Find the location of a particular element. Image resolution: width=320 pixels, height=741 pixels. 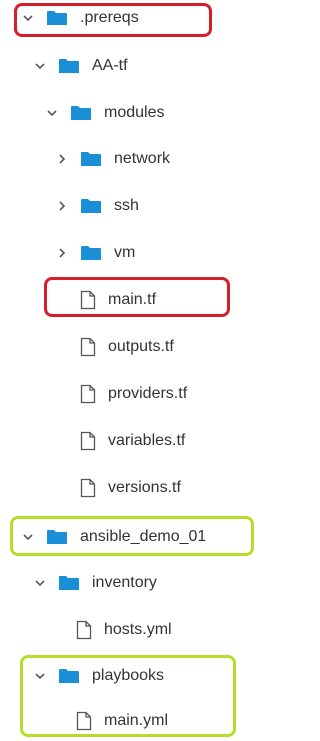

tree-item-label: modules is located at coordinates (134, 112).